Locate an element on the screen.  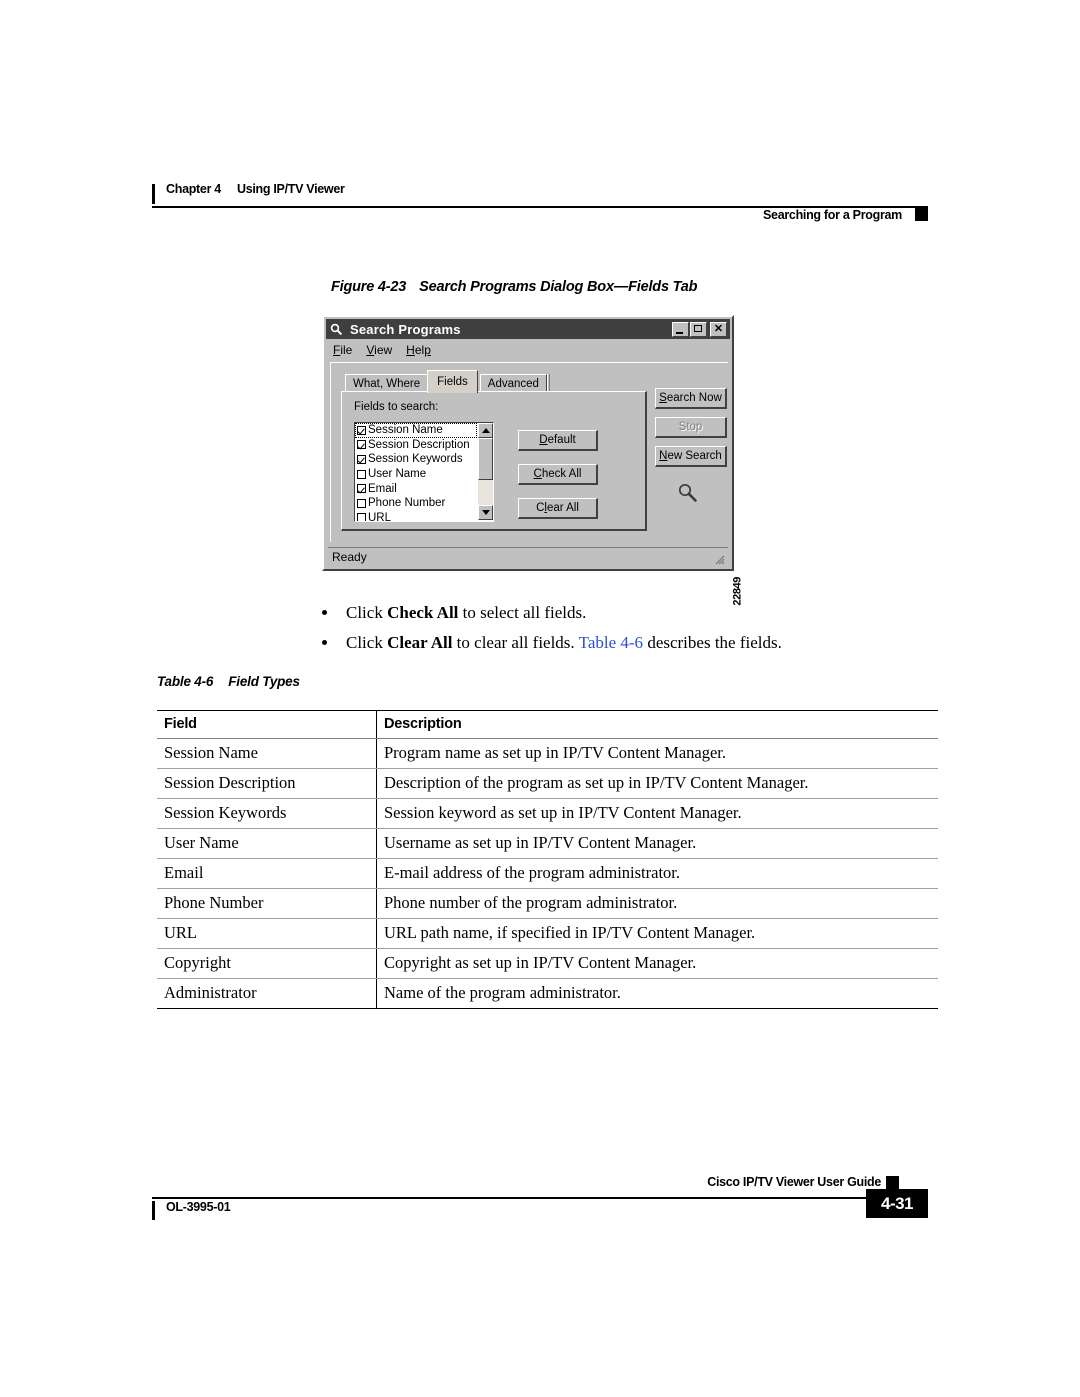
footer-rule is located at coordinates (540, 1198).